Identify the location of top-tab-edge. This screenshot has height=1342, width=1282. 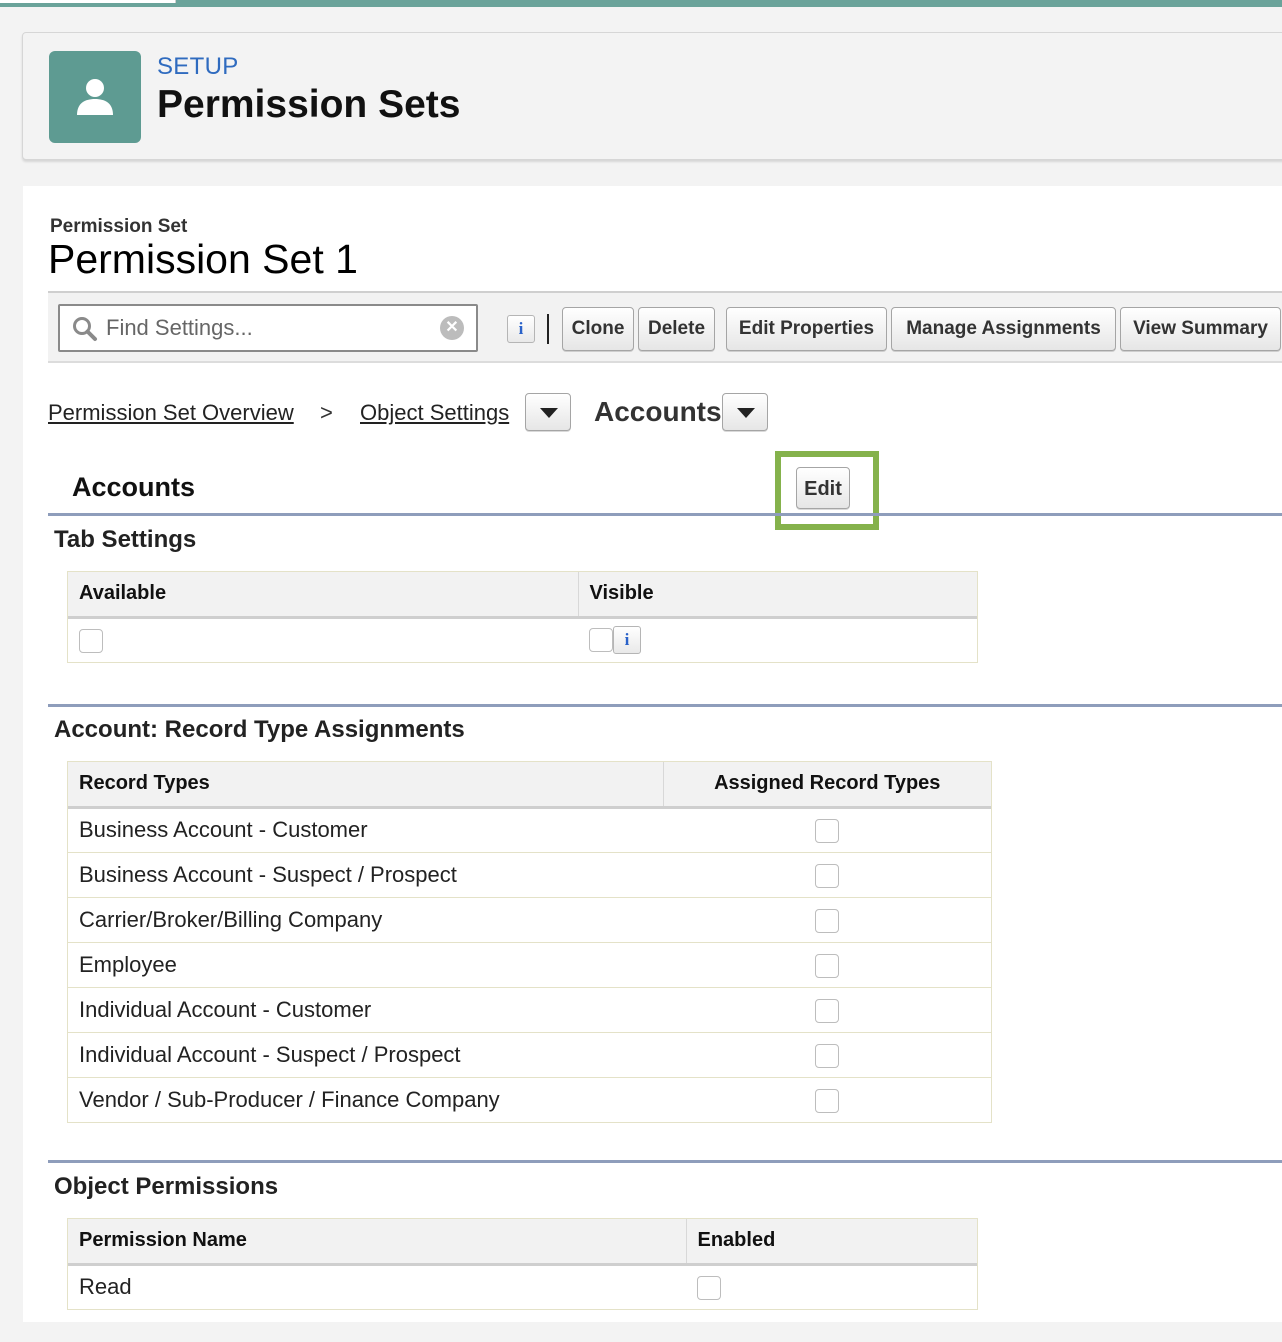
(88, 1).